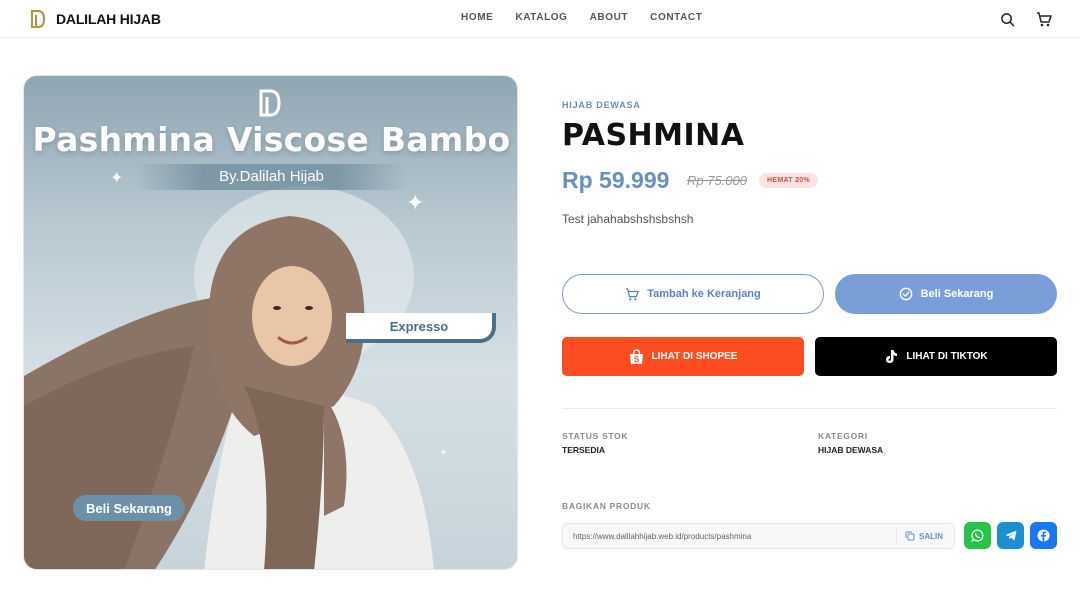 Image resolution: width=1080 pixels, height=606 pixels. What do you see at coordinates (653, 135) in the screenshot?
I see `product-title: PASHMINA` at bounding box center [653, 135].